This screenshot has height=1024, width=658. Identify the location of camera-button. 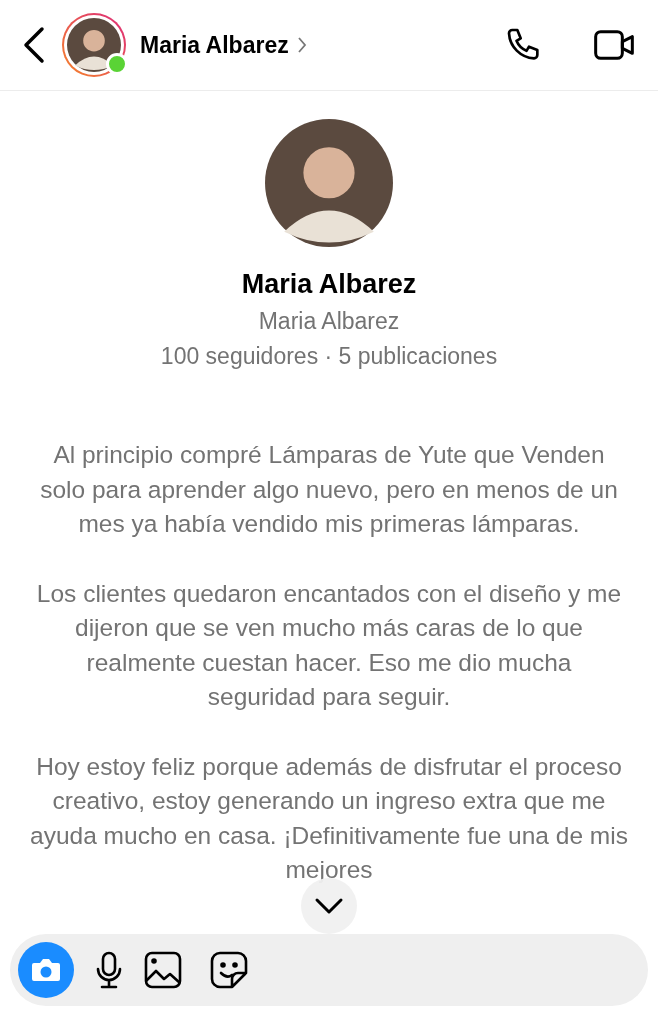
(46, 970).